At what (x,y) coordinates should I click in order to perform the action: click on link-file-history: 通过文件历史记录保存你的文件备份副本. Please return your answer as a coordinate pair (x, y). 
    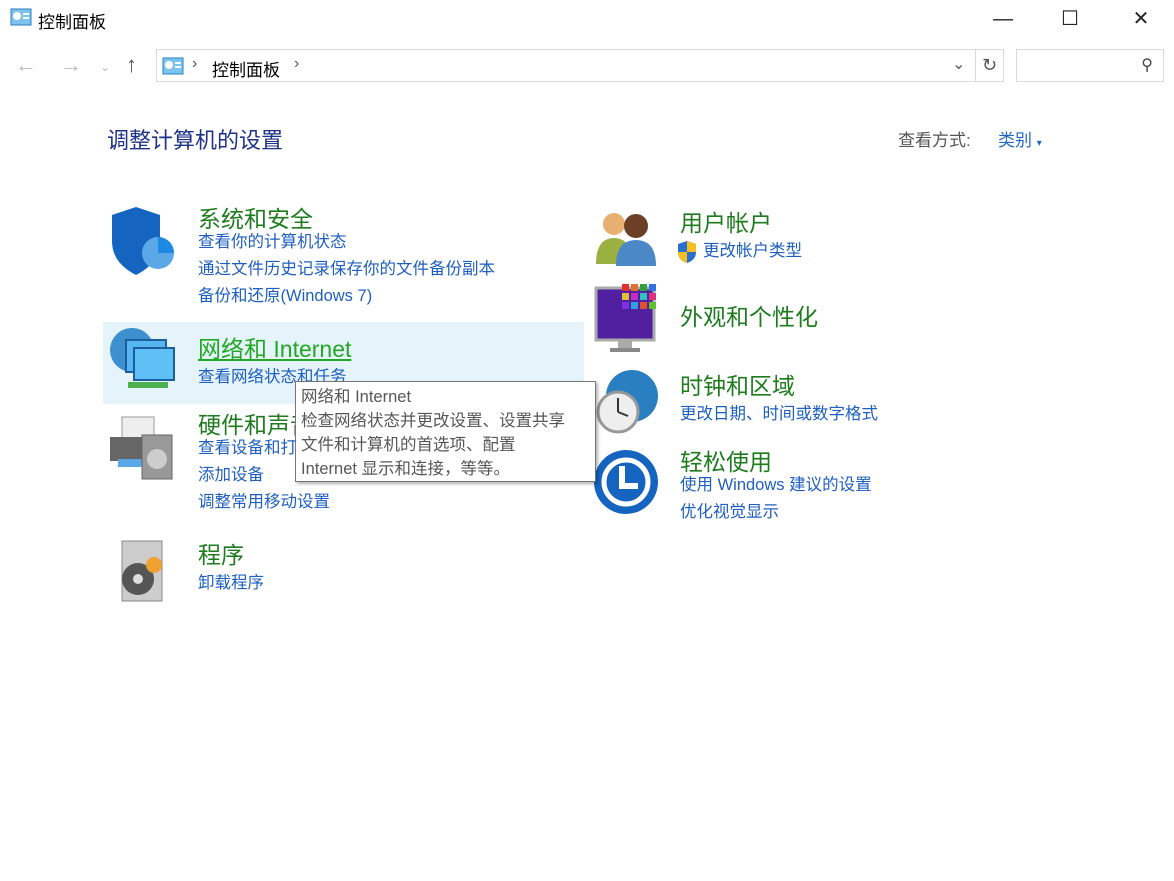
    Looking at the image, I should click on (346, 269).